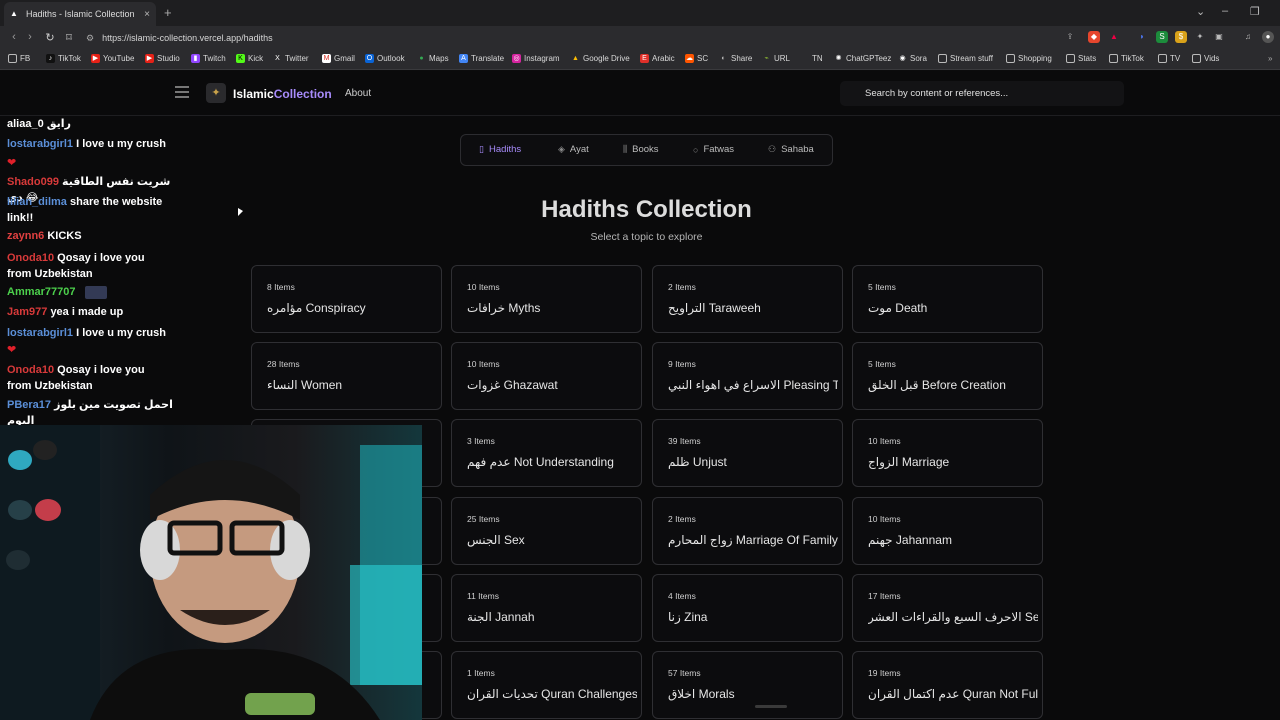  What do you see at coordinates (1162, 37) in the screenshot?
I see `extension-icon: S` at bounding box center [1162, 37].